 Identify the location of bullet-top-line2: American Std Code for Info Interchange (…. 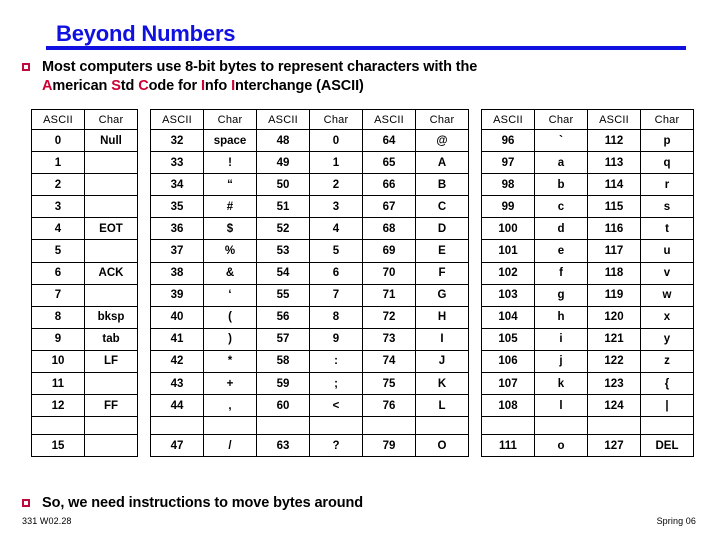
(203, 86).